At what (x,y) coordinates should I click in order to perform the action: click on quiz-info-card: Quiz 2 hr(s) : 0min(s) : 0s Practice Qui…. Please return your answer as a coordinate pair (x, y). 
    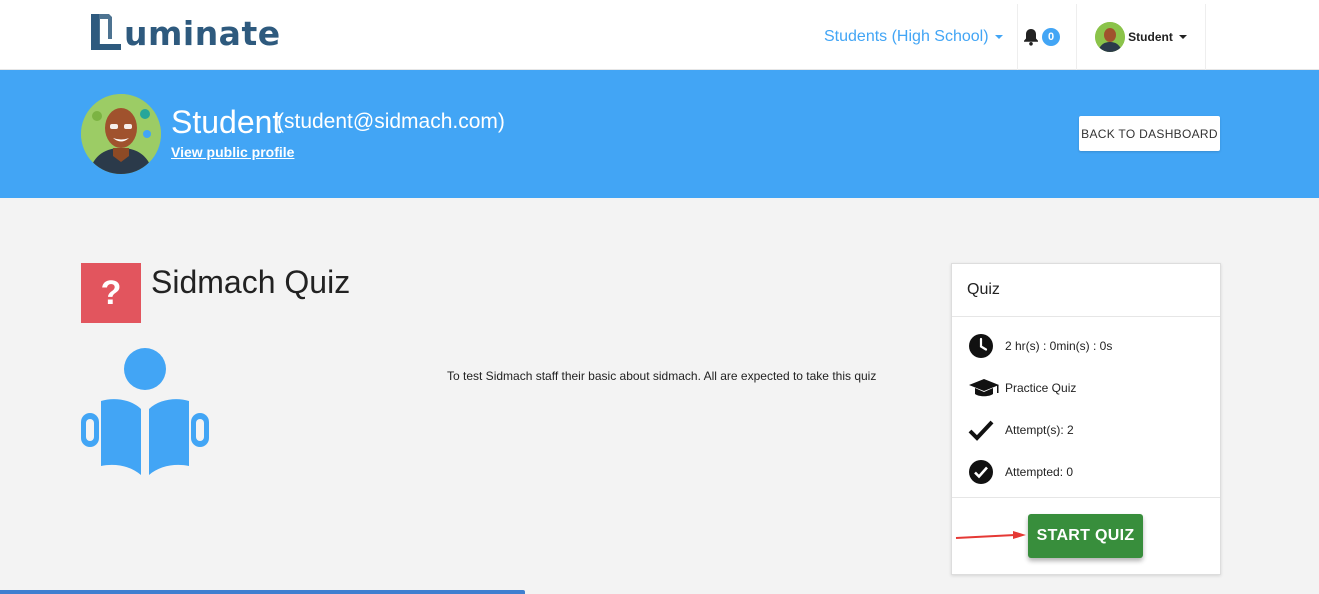
    Looking at the image, I should click on (1086, 419).